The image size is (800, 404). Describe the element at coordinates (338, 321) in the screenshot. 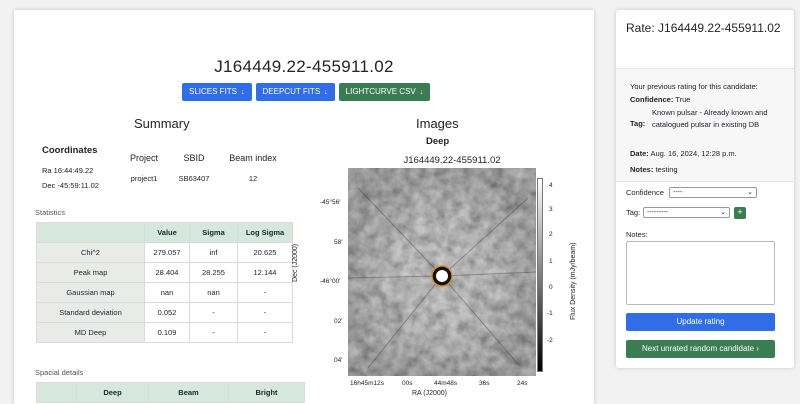

I see `y-tick: 02'` at that location.